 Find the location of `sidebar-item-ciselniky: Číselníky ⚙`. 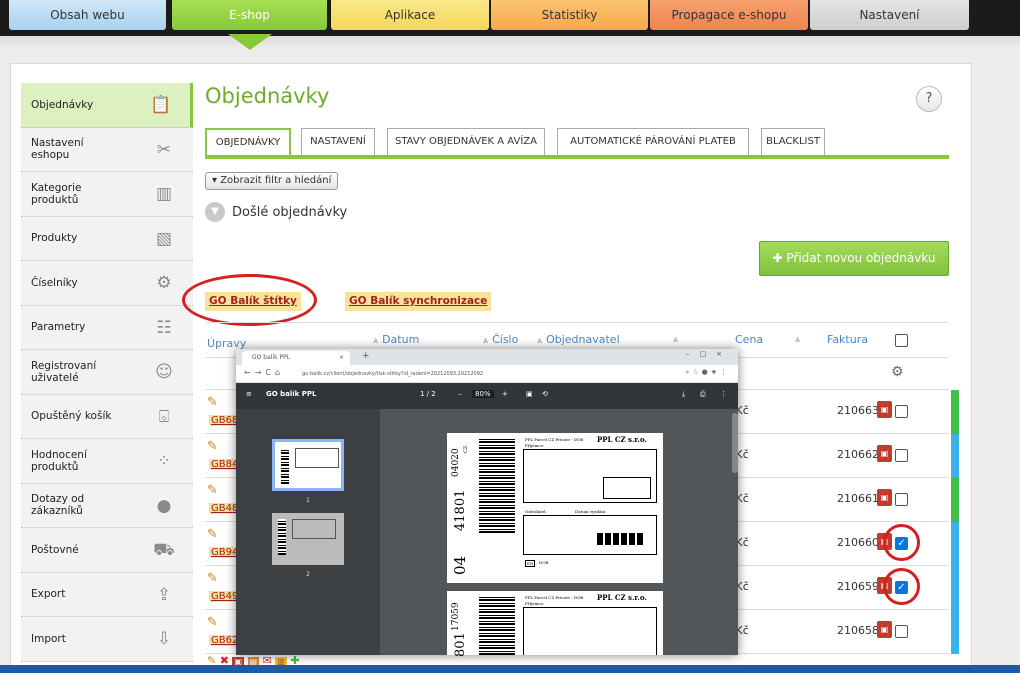

sidebar-item-ciselniky: Číselníky ⚙ is located at coordinates (107, 283).